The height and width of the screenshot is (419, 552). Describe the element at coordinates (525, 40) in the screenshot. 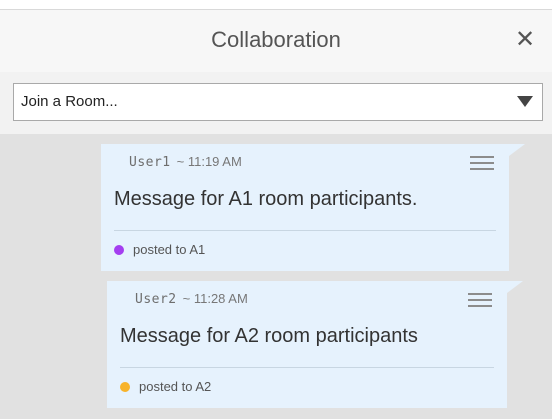

I see `close-icon: ✕` at that location.